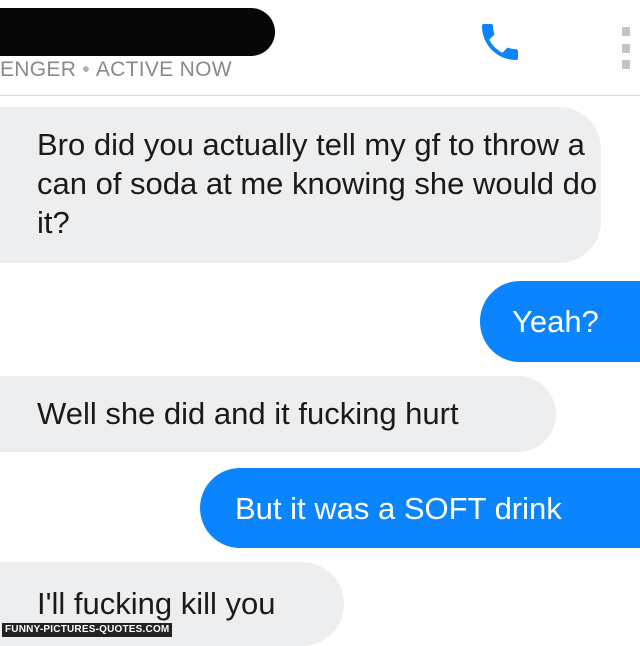 This screenshot has height=646, width=640. I want to click on phone-icon-graphic, so click(500, 42).